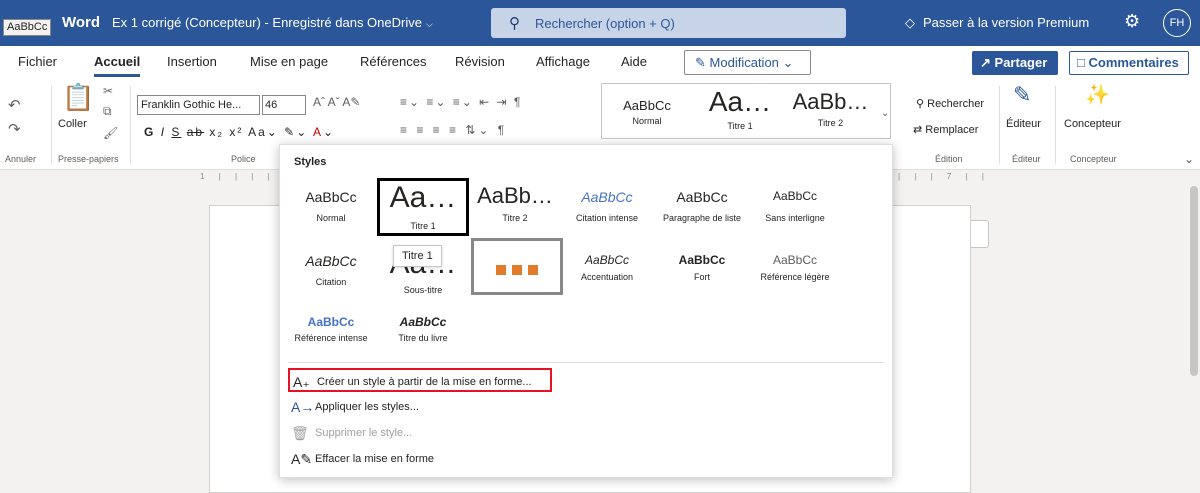 The height and width of the screenshot is (493, 1200). I want to click on replace-button: ⇄ Remplacer, so click(945, 129).